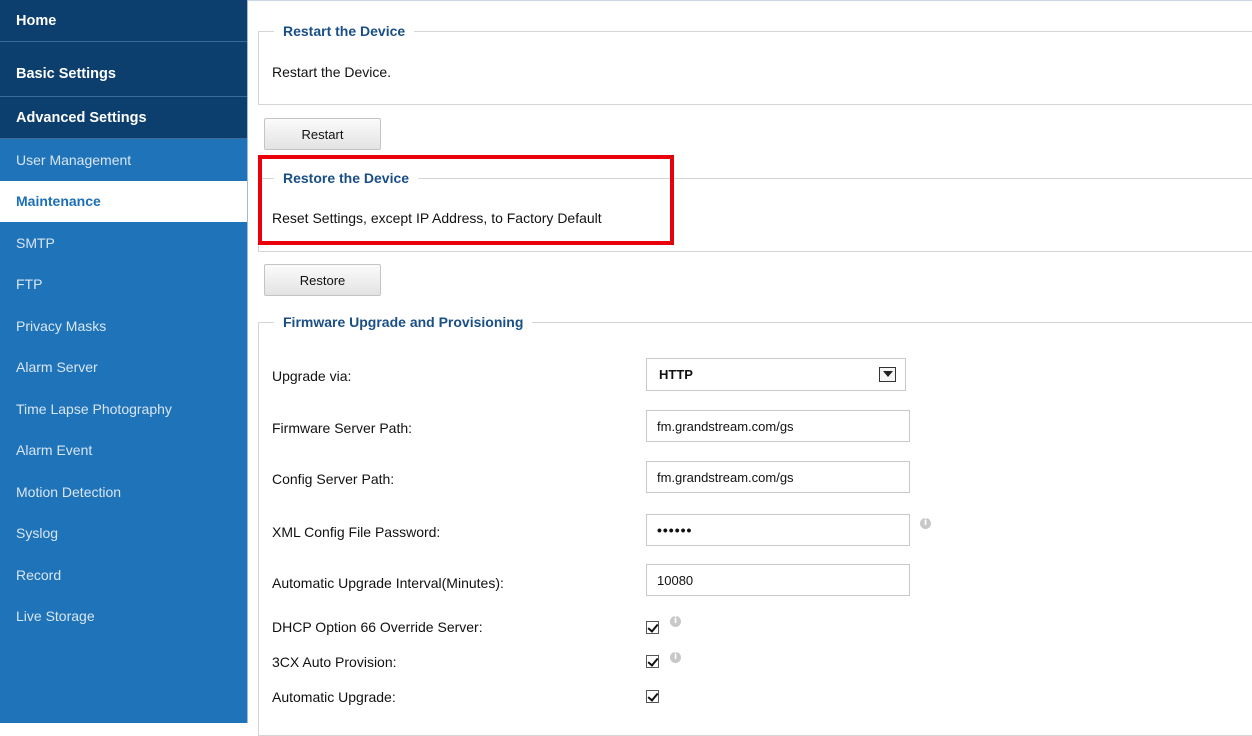 The width and height of the screenshot is (1252, 736). I want to click on restart-section: Restart the Device, so click(755, 64).